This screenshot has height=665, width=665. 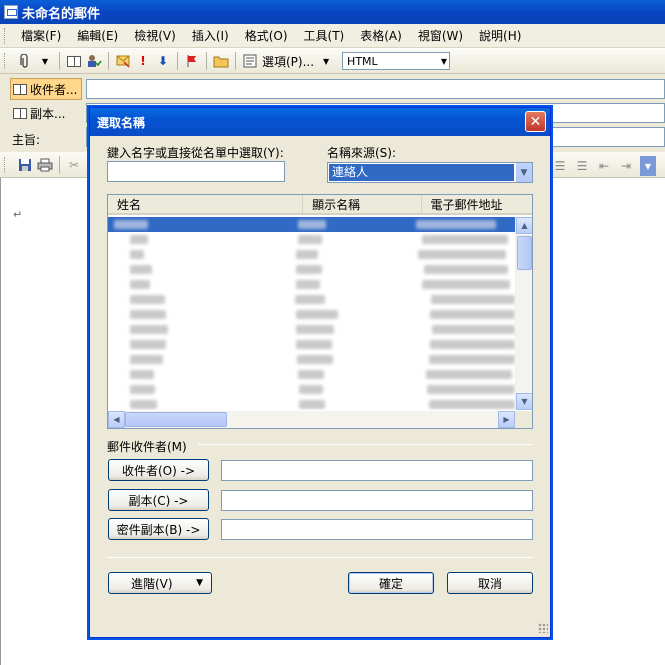 What do you see at coordinates (648, 166) in the screenshot?
I see `toolbar-options-icon: ▼` at bounding box center [648, 166].